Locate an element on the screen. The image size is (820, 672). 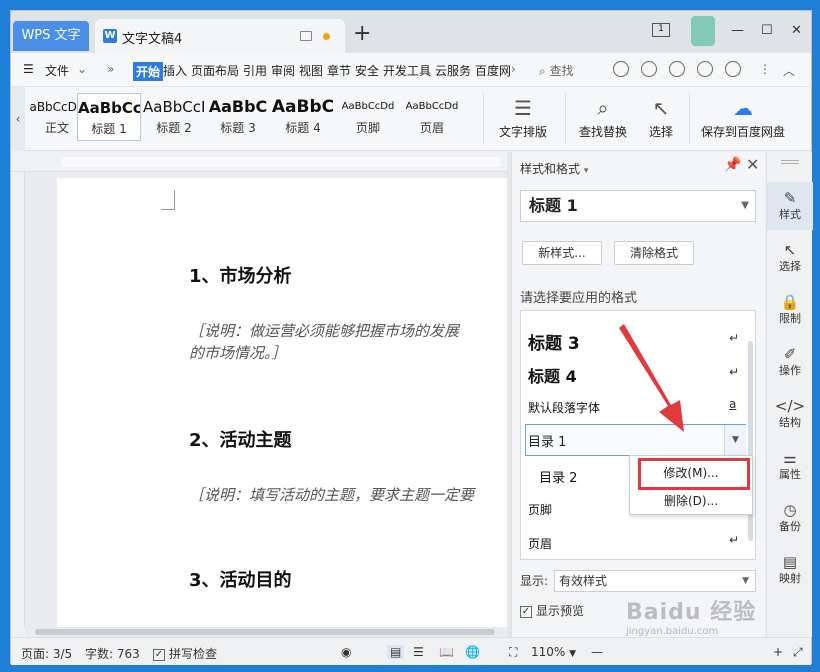
find-replace-button: ⌕ 查找替换 is located at coordinates (603, 116).